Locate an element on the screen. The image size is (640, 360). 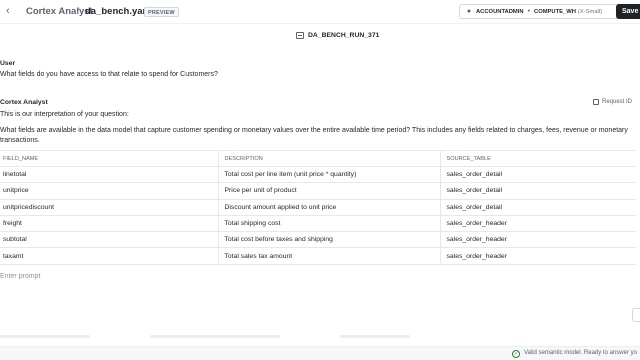
run-title-text: DA_BENCH_RUN_371 is located at coordinates (344, 35).